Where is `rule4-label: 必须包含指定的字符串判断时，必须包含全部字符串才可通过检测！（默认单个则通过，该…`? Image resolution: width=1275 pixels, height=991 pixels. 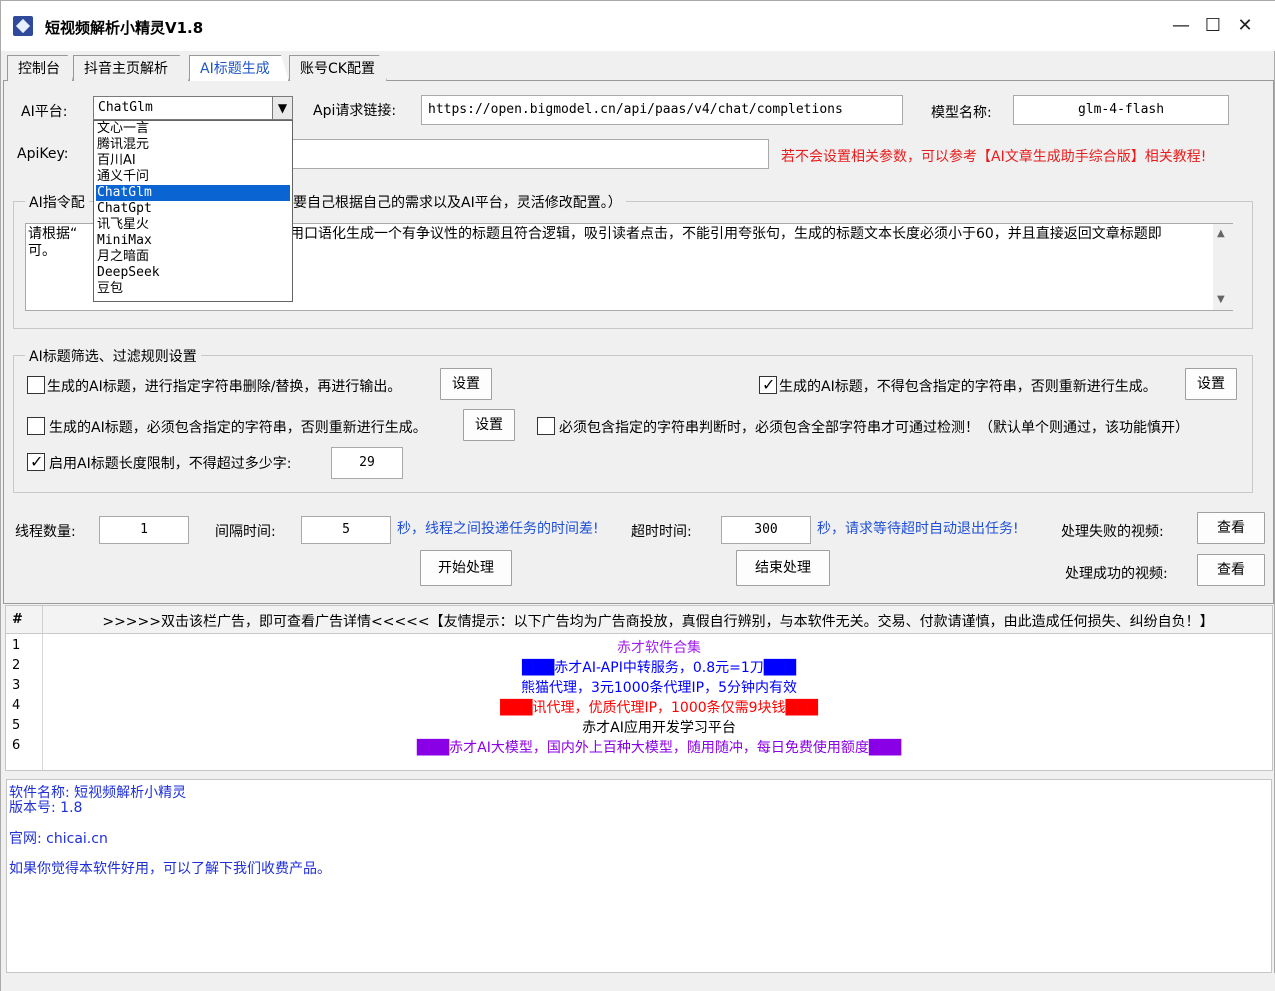 rule4-label: 必须包含指定的字符串判断时，必须包含全部字符串才可通过检测！（默认单个则通过，该… is located at coordinates (874, 428).